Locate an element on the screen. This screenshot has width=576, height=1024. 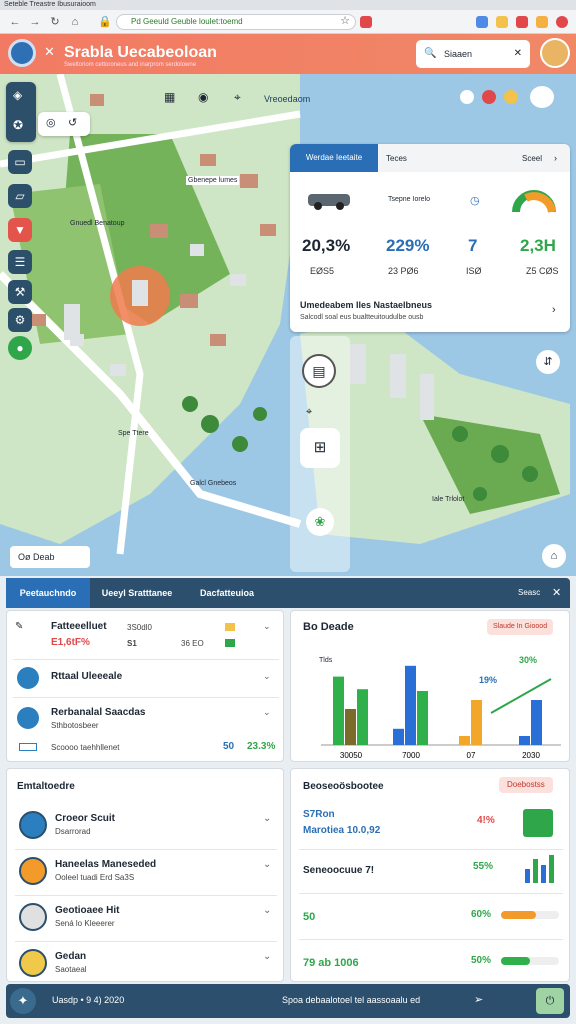
list-item-title: Geotioaee Hit is located at coordinates (87, 910).